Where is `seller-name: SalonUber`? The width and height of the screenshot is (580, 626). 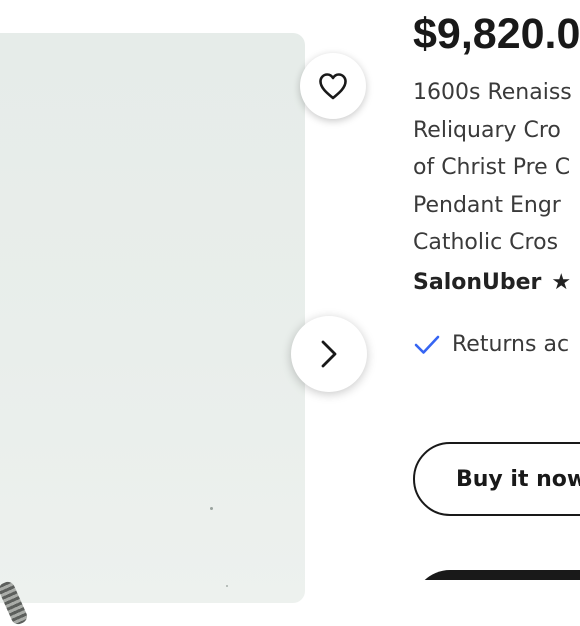
seller-name: SalonUber is located at coordinates (477, 282).